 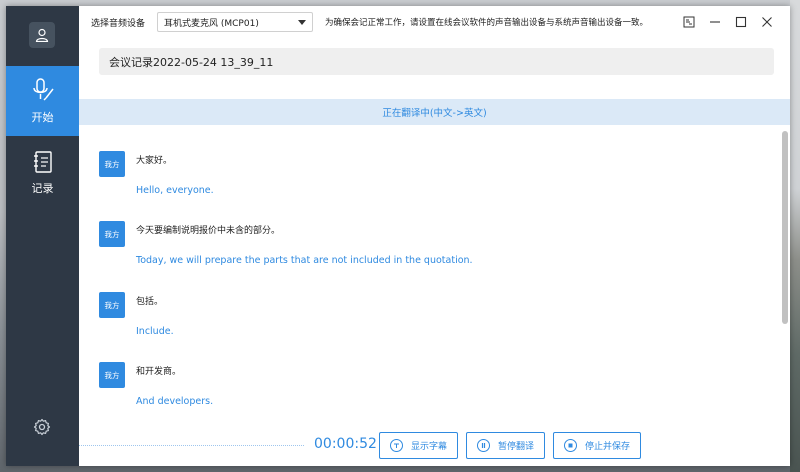 What do you see at coordinates (175, 190) in the screenshot?
I see `translation-text: Hello, everyone.` at bounding box center [175, 190].